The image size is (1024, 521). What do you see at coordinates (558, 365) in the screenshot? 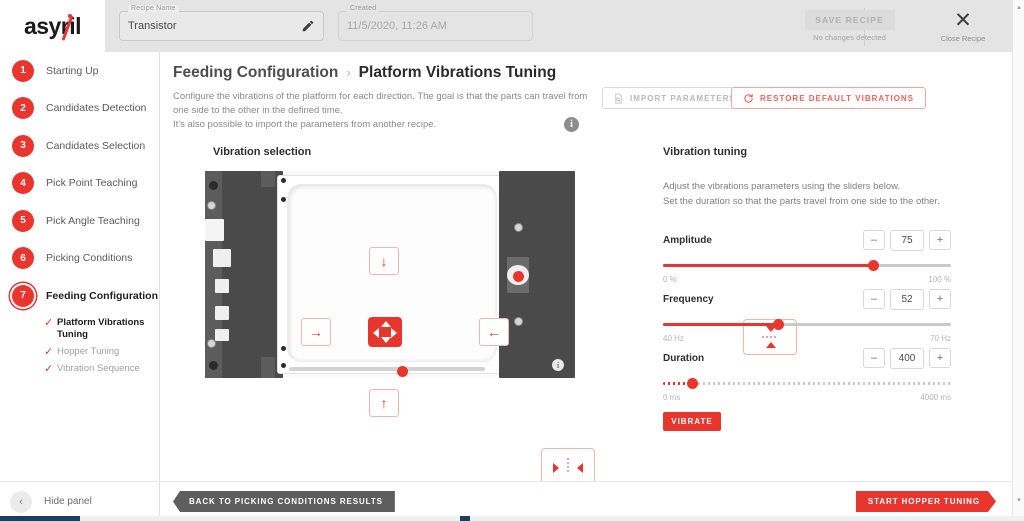
I see `platform-info-icon: i` at bounding box center [558, 365].